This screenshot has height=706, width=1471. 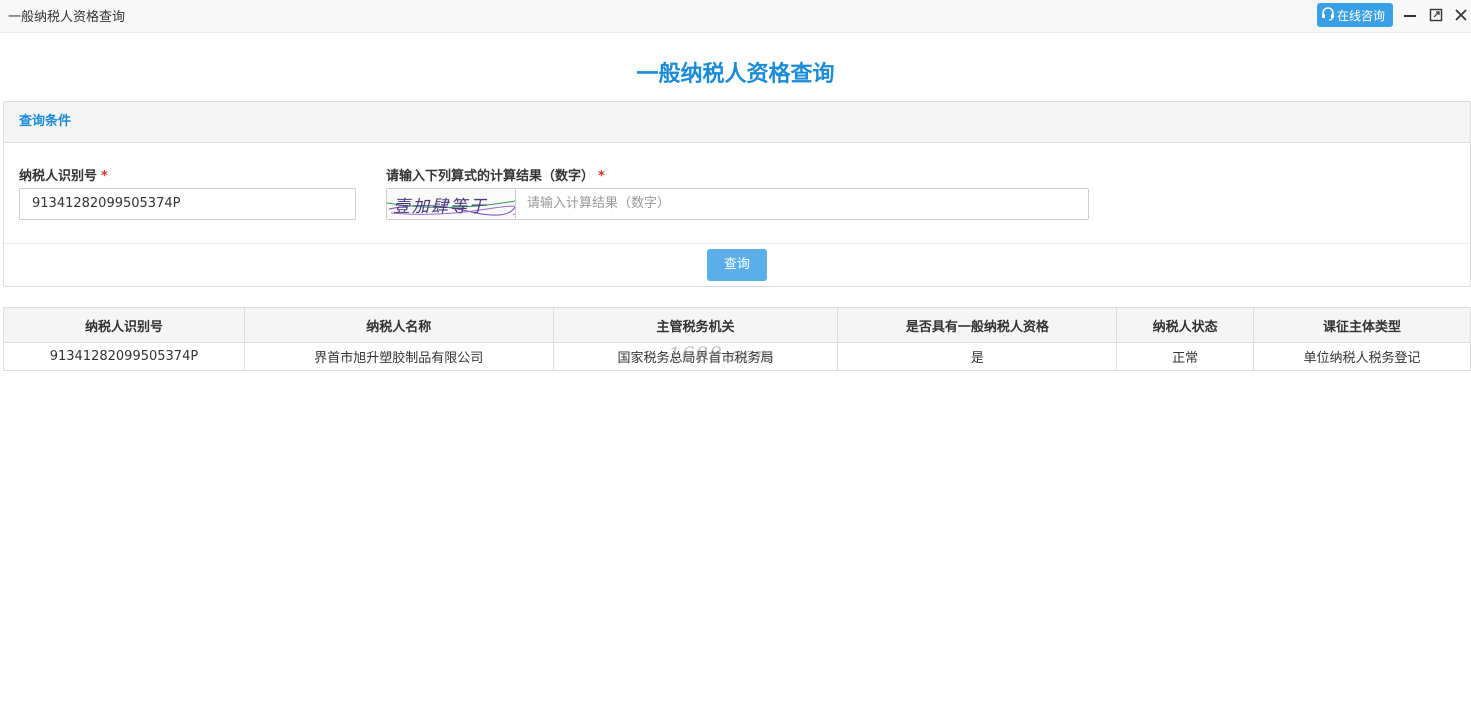 I want to click on cell-type: 单位纳税人税务登记, so click(x=1362, y=356).